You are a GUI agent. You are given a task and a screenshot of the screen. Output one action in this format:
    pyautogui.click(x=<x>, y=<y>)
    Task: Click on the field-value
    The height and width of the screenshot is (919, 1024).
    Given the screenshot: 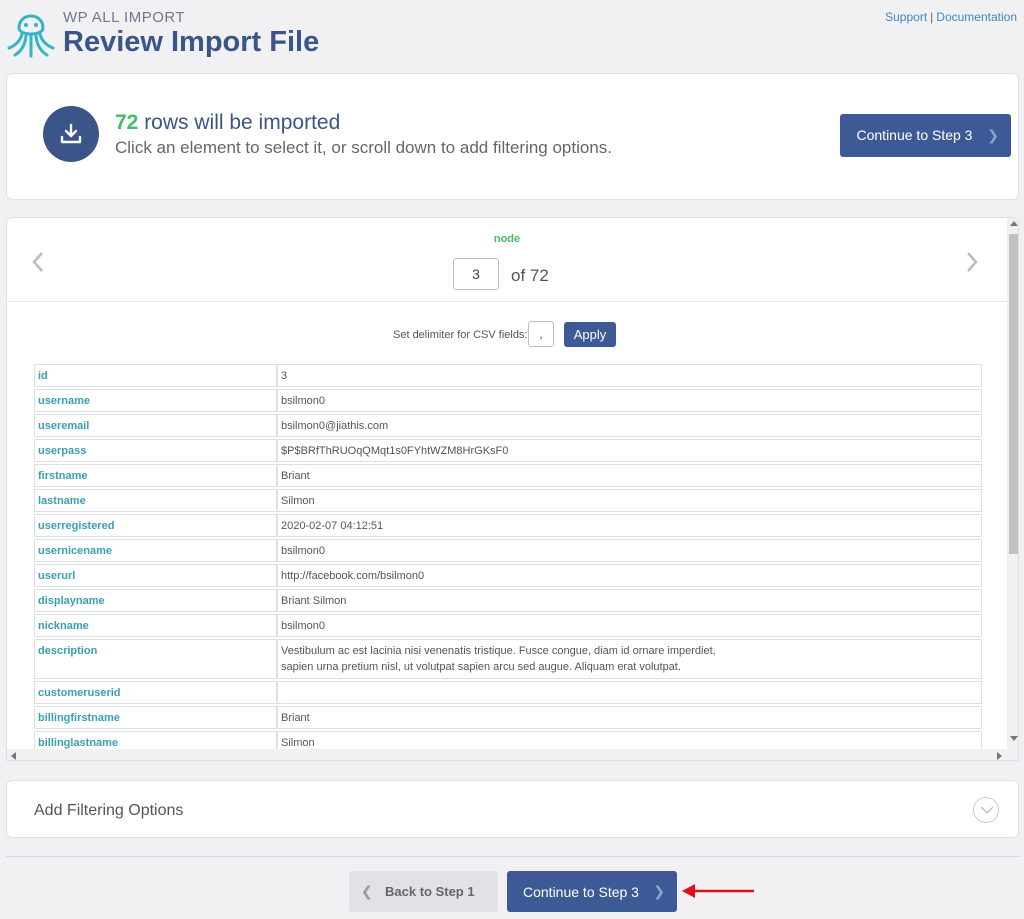 What is the action you would take?
    pyautogui.click(x=629, y=692)
    